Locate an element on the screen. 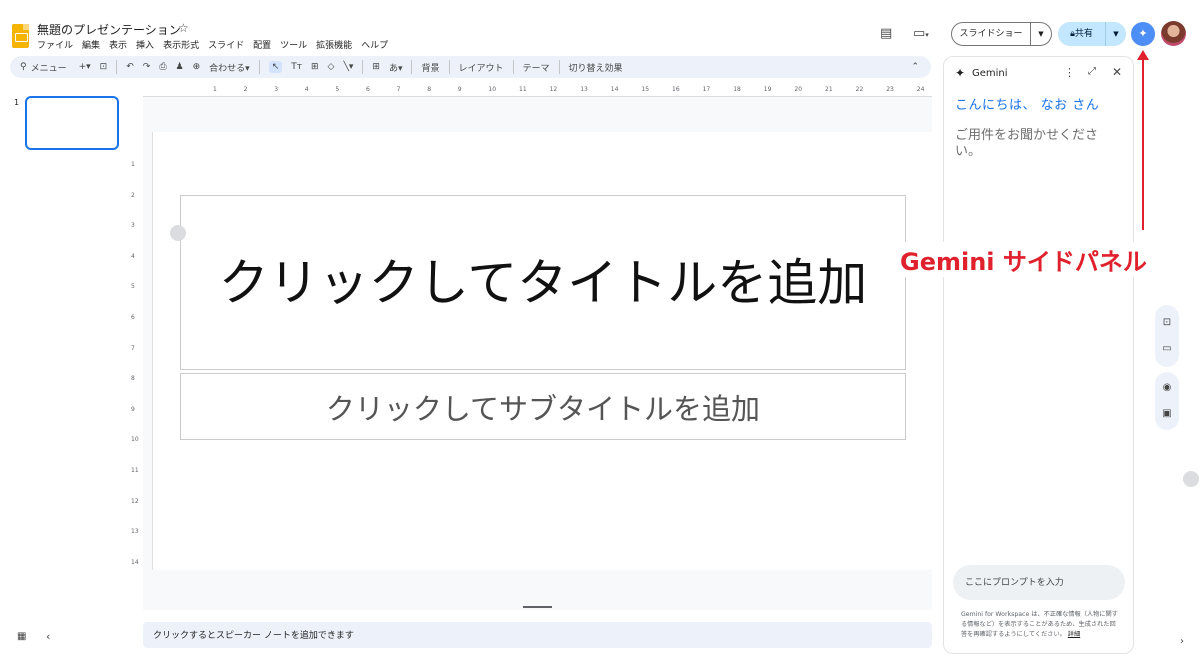  print-icon: ⎙ is located at coordinates (162, 67).